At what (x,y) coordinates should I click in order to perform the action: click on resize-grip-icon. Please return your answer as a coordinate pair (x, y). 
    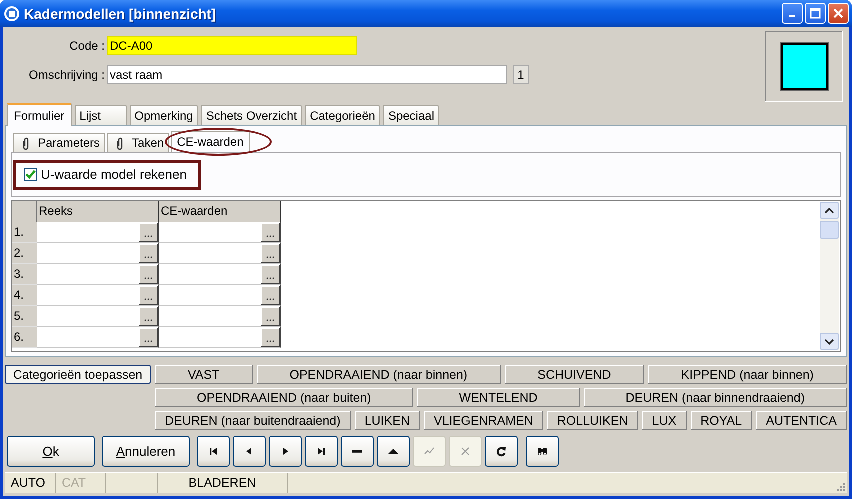
    Looking at the image, I should click on (840, 486).